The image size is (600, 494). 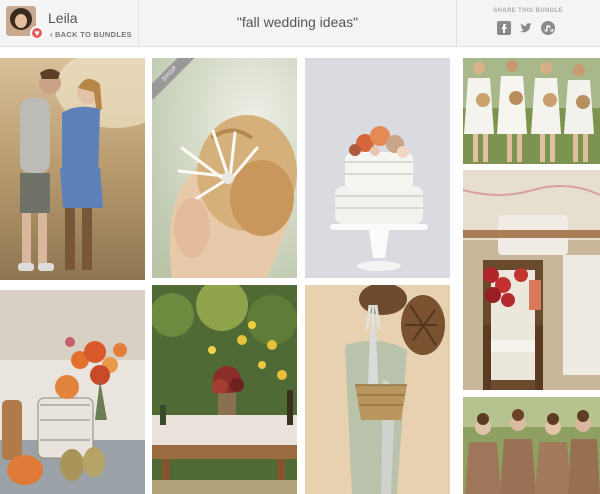 I want to click on feather-hairpiece-photo: SHOP, so click(x=224, y=168).